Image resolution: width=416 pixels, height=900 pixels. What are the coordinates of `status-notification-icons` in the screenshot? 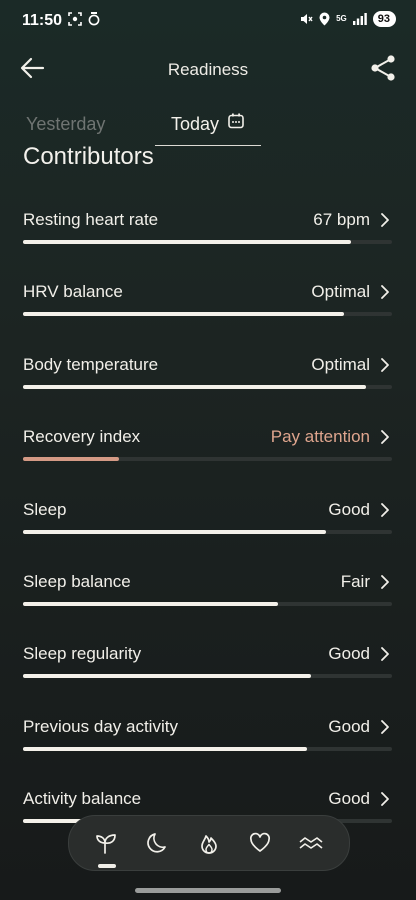 It's located at (84, 19).